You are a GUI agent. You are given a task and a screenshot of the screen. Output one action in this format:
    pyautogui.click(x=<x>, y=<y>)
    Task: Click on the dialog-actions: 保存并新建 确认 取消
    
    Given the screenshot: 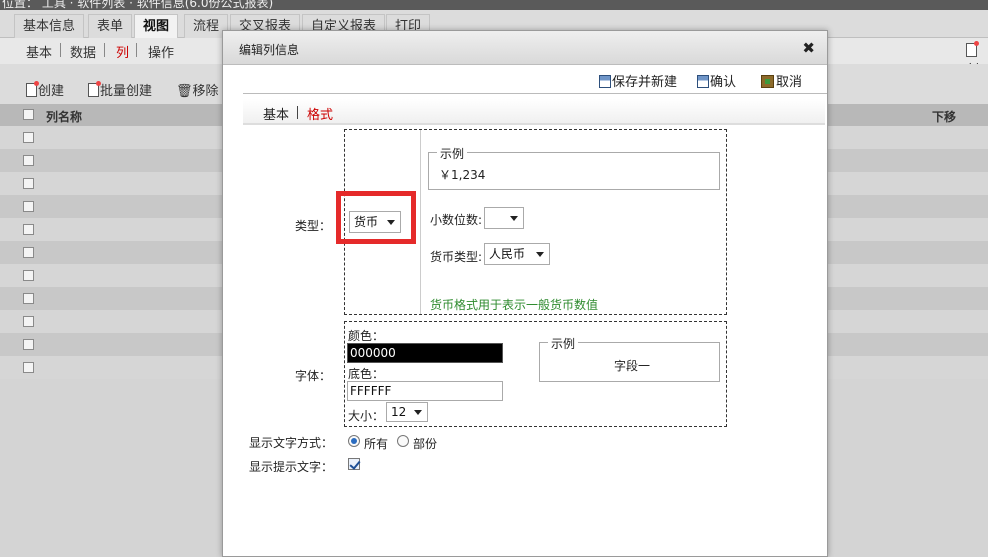 What is the action you would take?
    pyautogui.click(x=525, y=80)
    